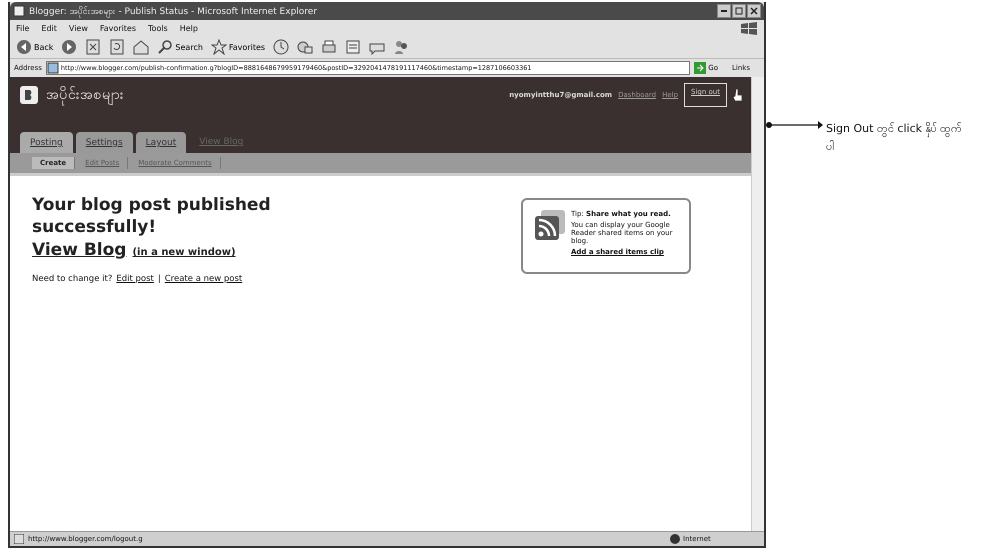 The image size is (995, 552). What do you see at coordinates (158, 28) in the screenshot?
I see `menu-item: Tools` at bounding box center [158, 28].